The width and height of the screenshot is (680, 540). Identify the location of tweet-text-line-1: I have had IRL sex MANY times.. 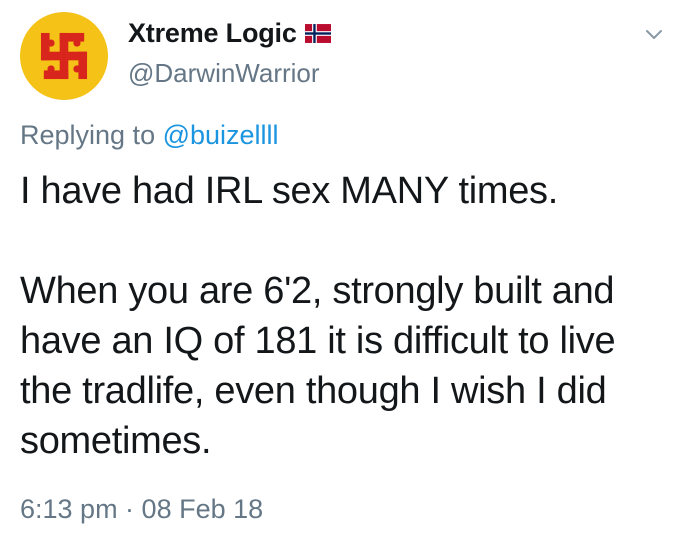
(289, 191).